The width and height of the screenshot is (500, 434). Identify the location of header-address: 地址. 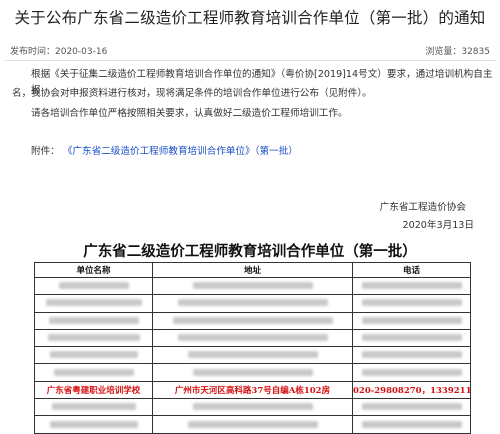
(252, 270).